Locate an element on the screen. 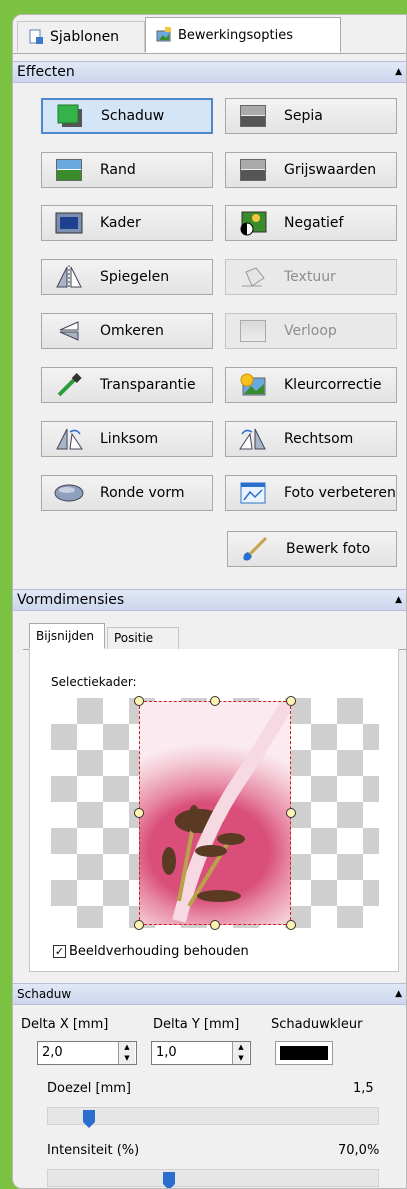 Image resolution: width=407 pixels, height=1189 pixels. transparency-button: Transparantie is located at coordinates (127, 385).